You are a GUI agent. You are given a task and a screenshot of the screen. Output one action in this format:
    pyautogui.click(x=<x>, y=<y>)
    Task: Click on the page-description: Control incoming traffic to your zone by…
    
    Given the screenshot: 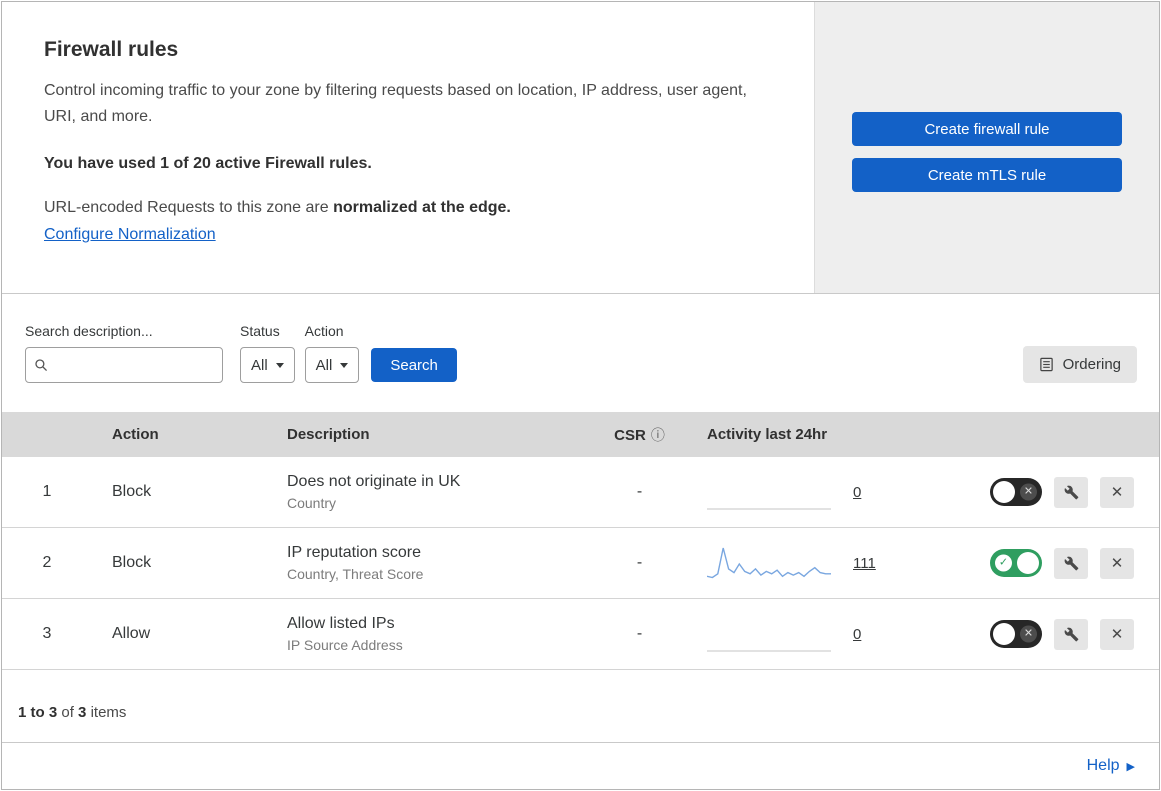 What is the action you would take?
    pyautogui.click(x=395, y=103)
    